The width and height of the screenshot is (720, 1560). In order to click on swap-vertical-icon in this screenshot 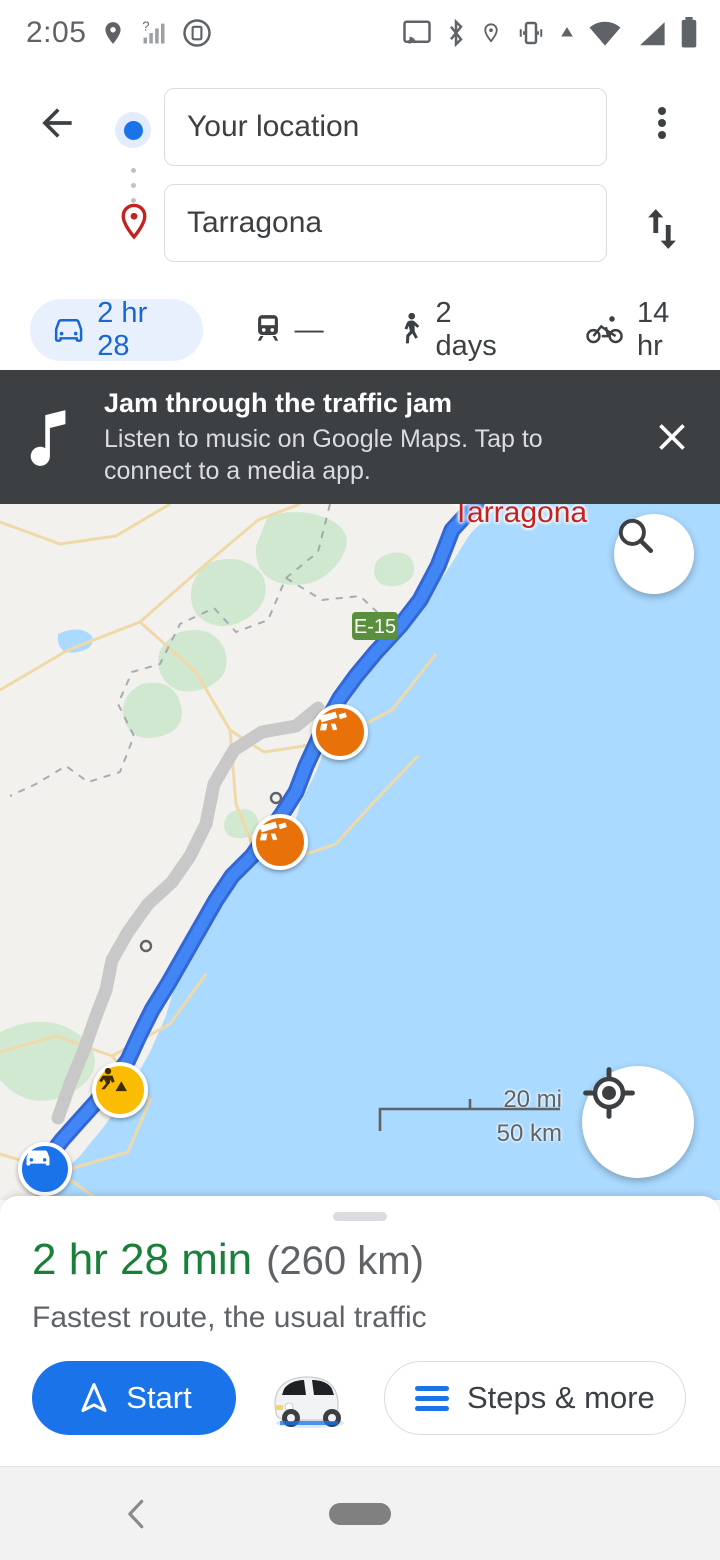, I will do `click(662, 229)`.